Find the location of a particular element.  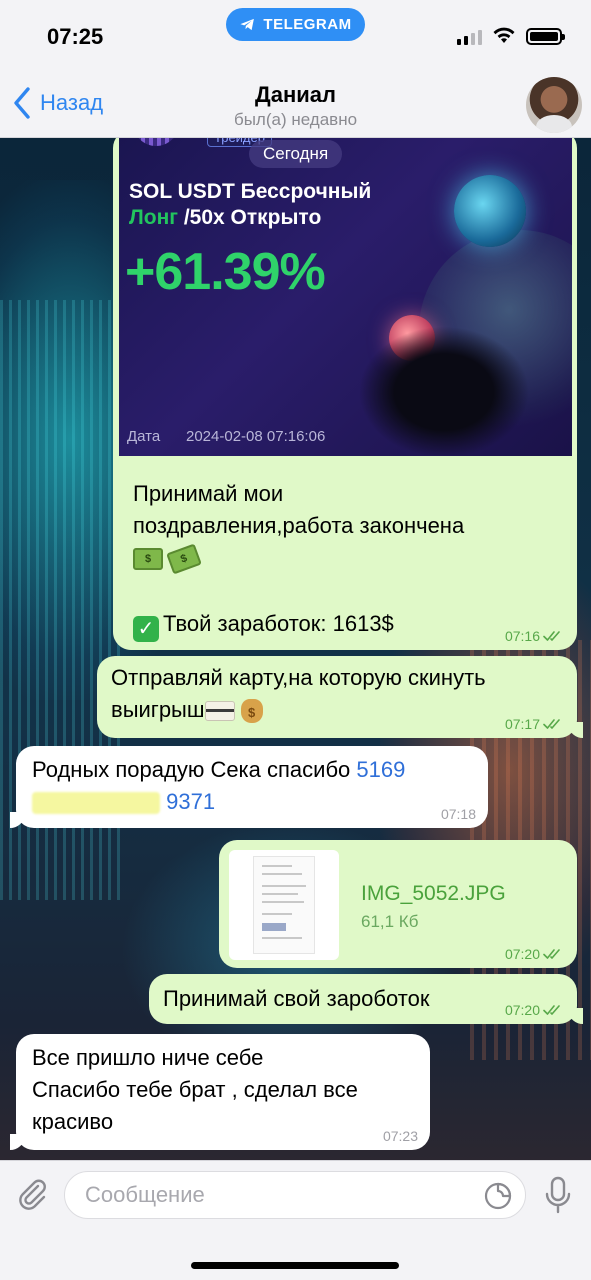

trade-direction: Лонг is located at coordinates (153, 217).